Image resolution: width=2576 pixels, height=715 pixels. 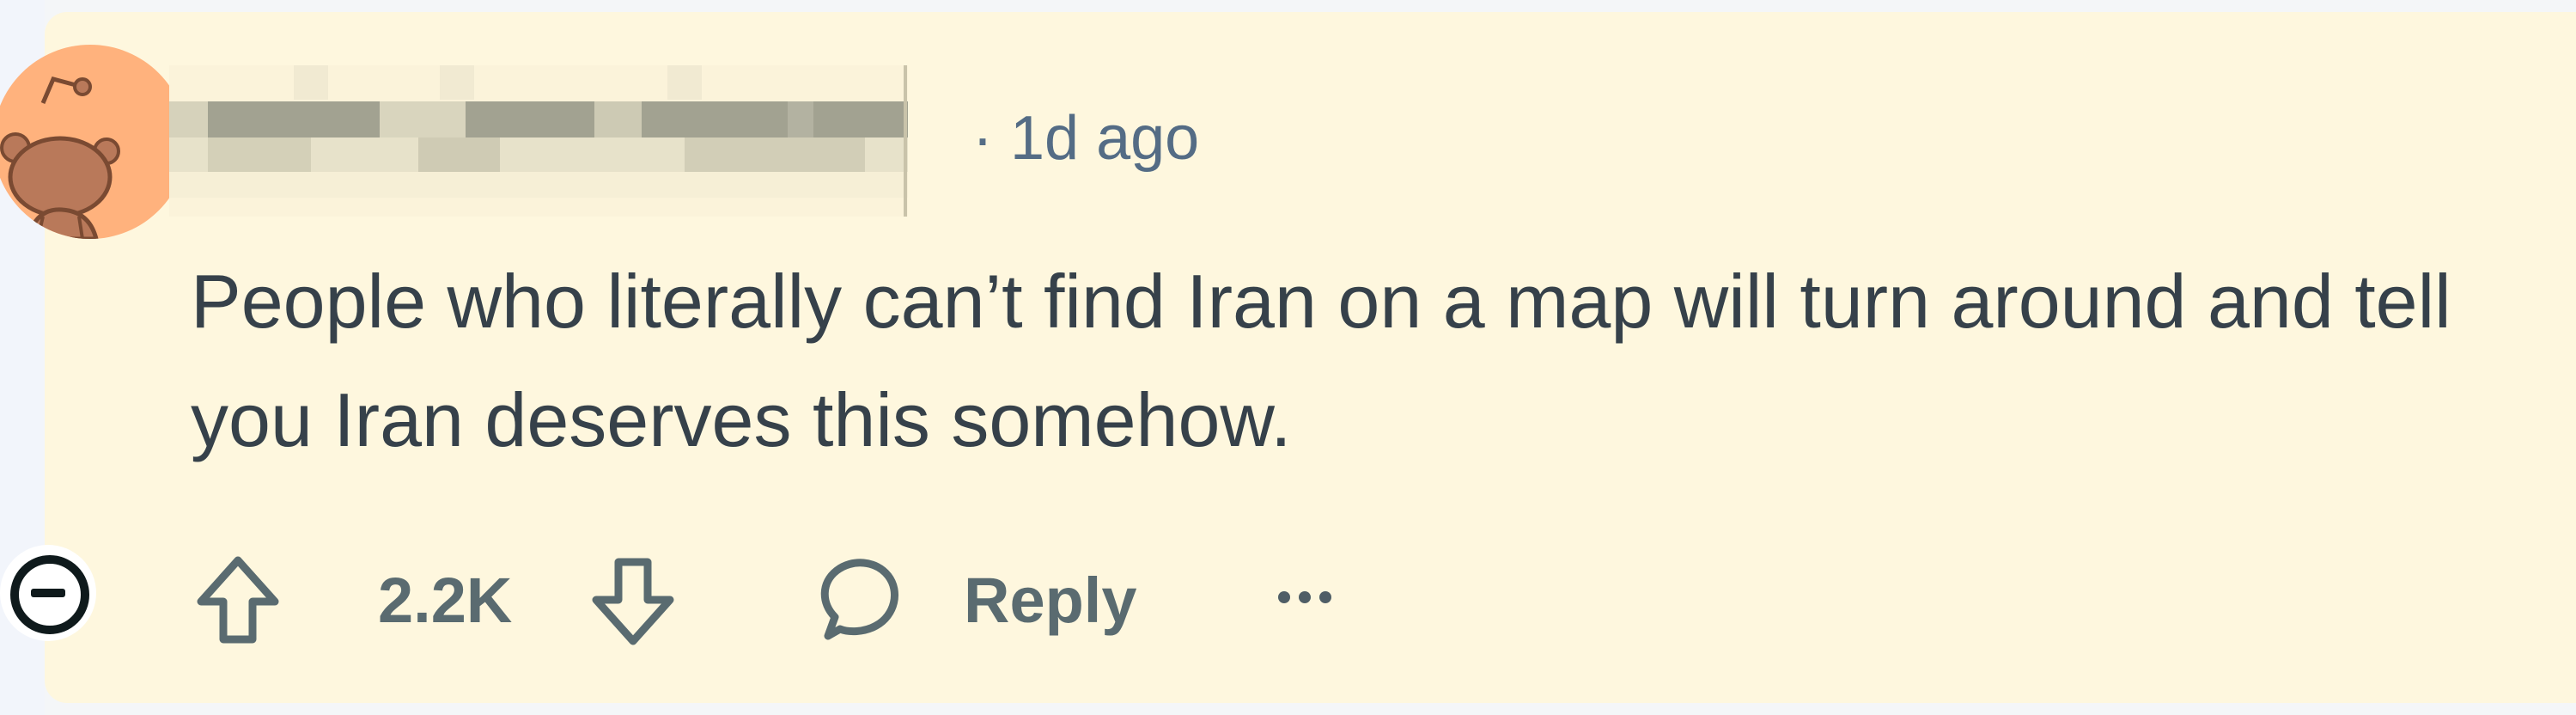 What do you see at coordinates (60, 157) in the screenshot?
I see `snoo-avatar-icon` at bounding box center [60, 157].